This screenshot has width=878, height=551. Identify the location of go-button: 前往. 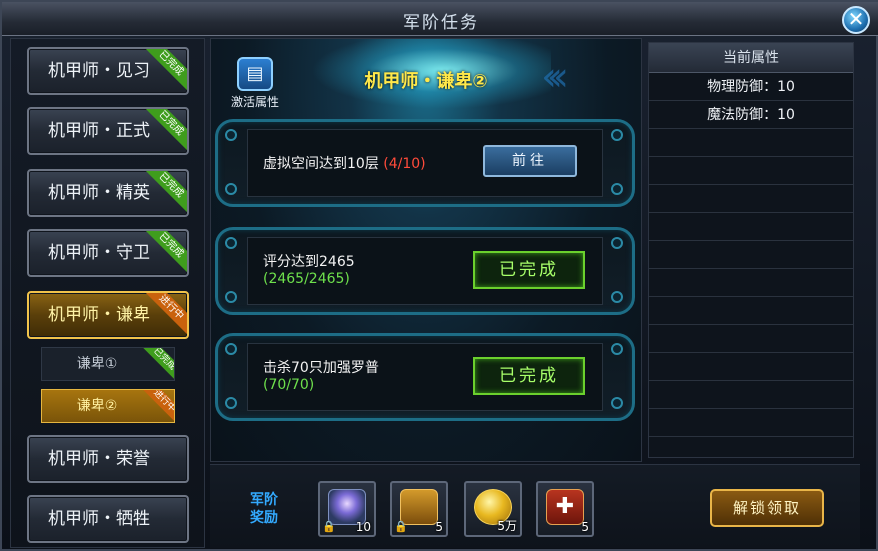
(530, 161).